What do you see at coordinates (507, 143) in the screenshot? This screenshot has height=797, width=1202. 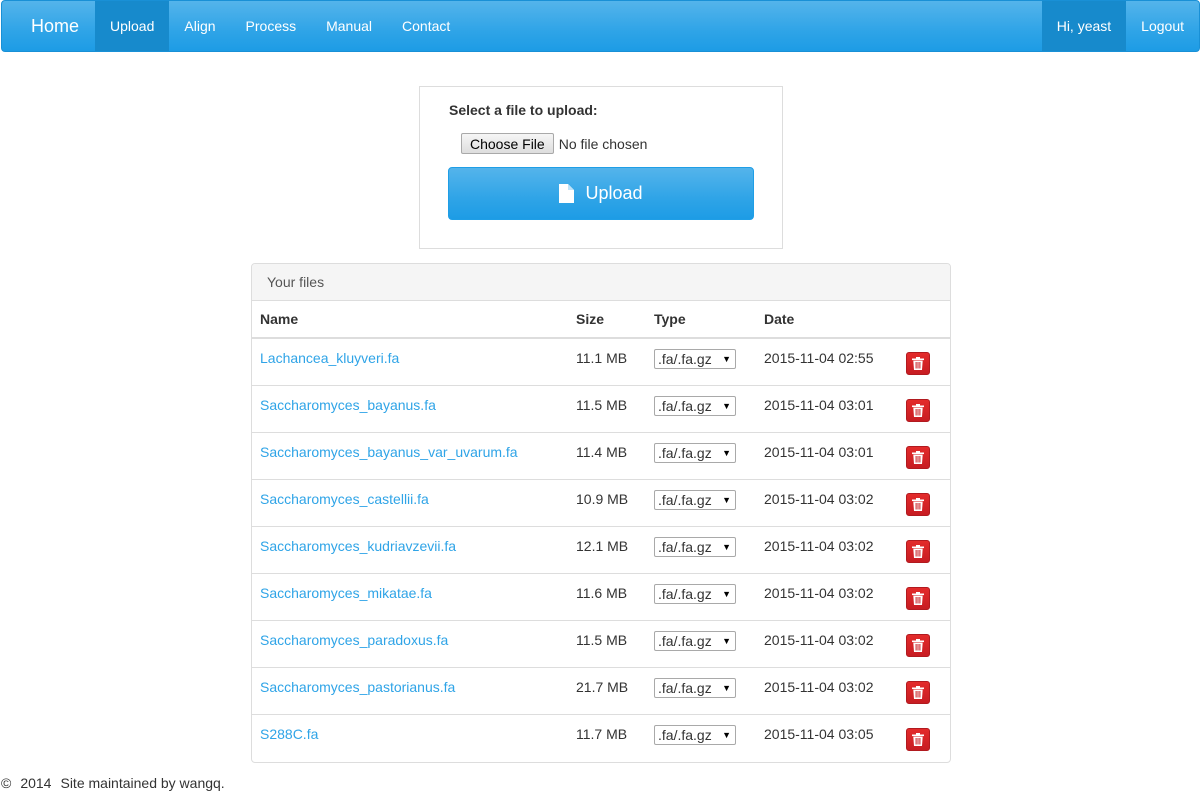 I see `choose-file-button: Choose File` at bounding box center [507, 143].